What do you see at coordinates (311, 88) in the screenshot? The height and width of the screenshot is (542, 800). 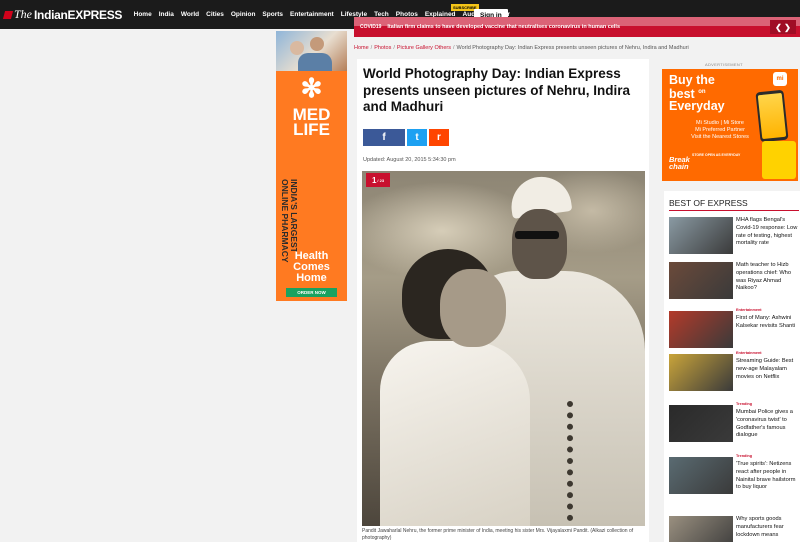 I see `medlife-logo-icon: ✻` at bounding box center [311, 88].